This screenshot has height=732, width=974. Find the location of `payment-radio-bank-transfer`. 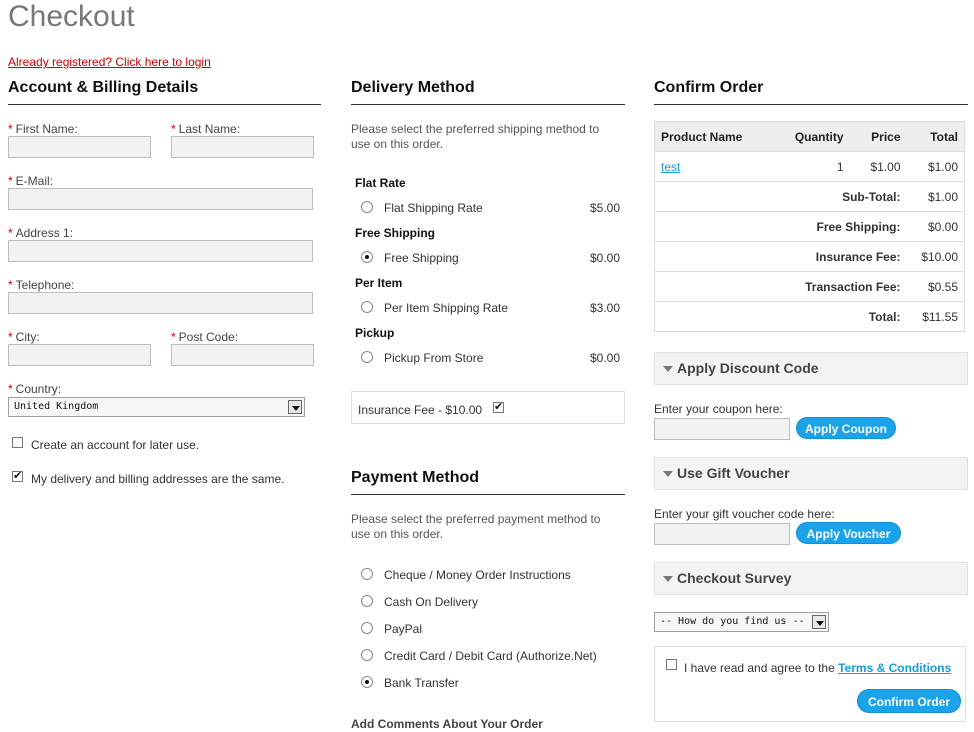

payment-radio-bank-transfer is located at coordinates (367, 682).